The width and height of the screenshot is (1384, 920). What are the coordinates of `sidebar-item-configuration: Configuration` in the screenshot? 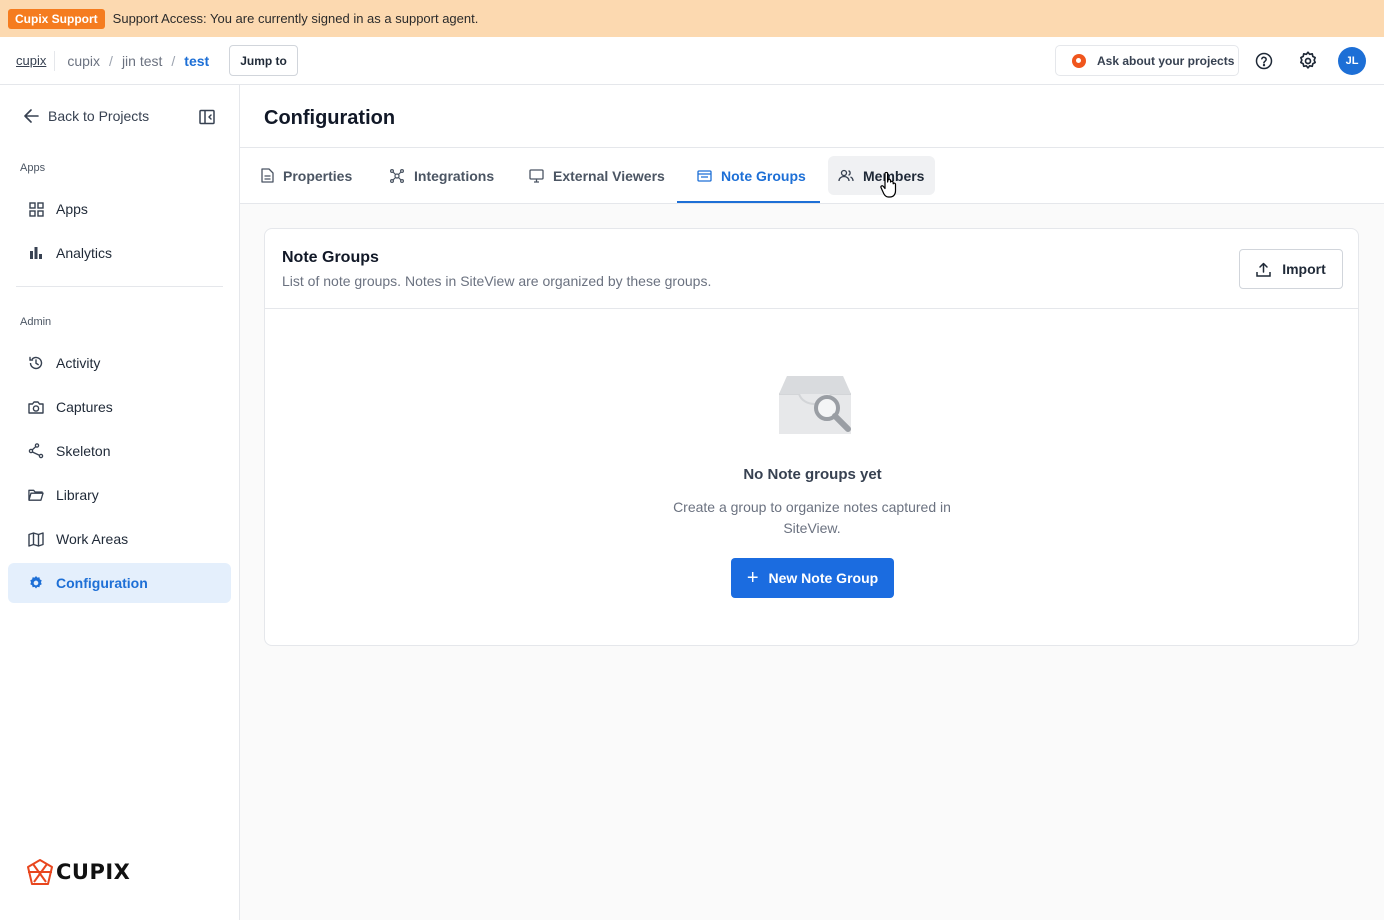 It's located at (119, 583).